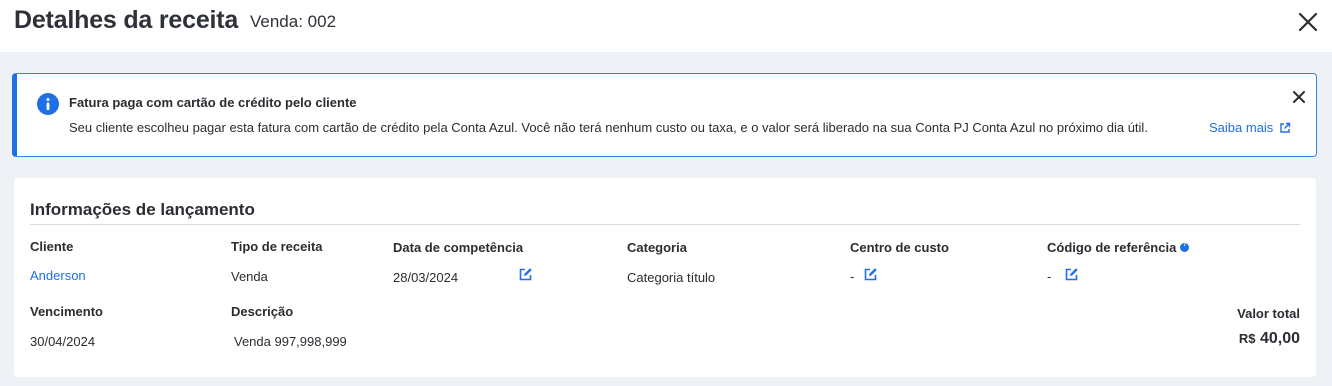 The width and height of the screenshot is (1332, 386). What do you see at coordinates (52, 246) in the screenshot?
I see `client-label: Cliente` at bounding box center [52, 246].